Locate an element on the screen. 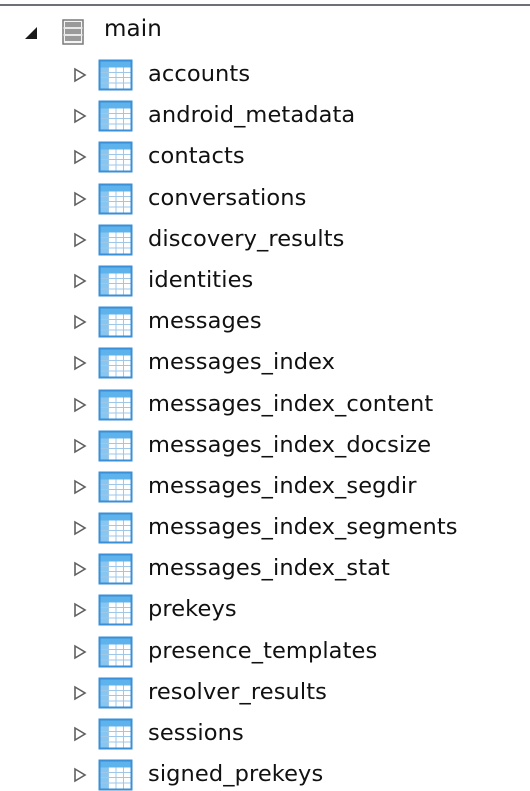  tree-node-label: identities is located at coordinates (201, 279).